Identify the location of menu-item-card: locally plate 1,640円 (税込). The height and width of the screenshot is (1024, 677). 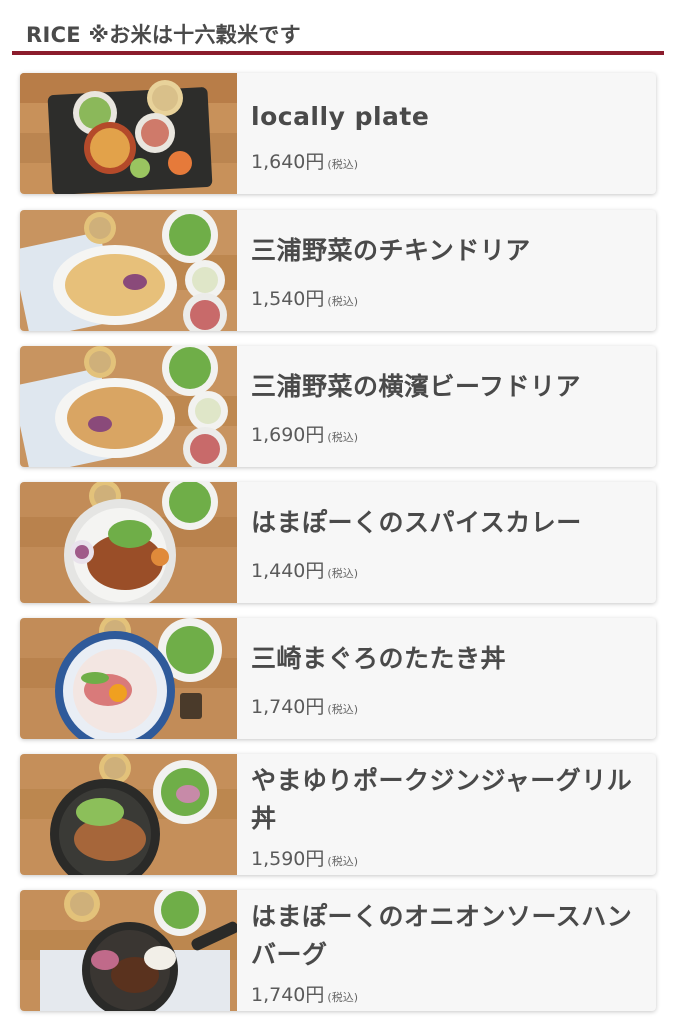
(338, 133).